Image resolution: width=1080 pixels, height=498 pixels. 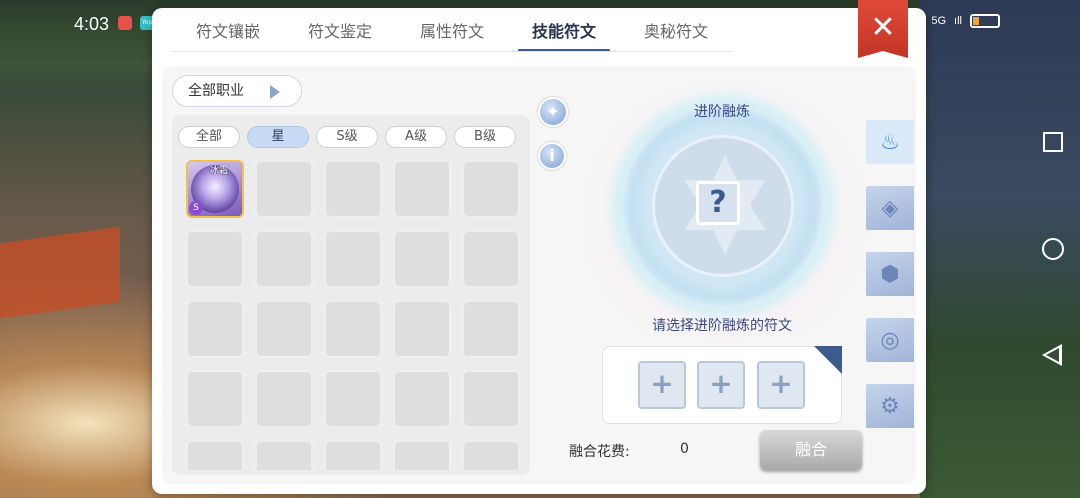 What do you see at coordinates (416, 137) in the screenshot?
I see `filter-a-grade: A级` at bounding box center [416, 137].